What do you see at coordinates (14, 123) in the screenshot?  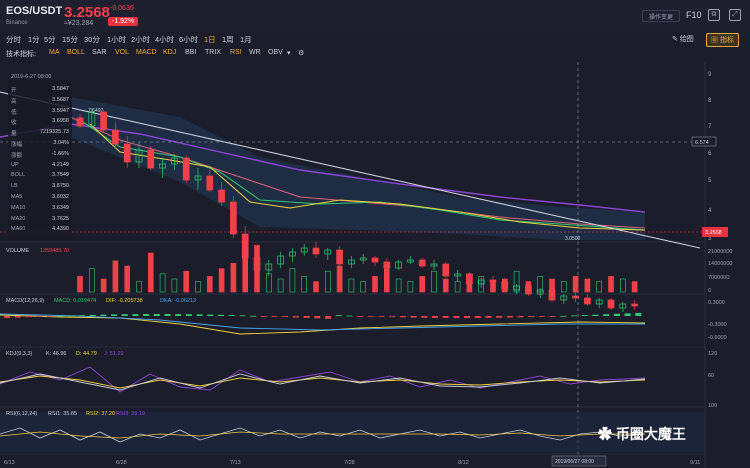 I see `info-key: 收` at bounding box center [14, 123].